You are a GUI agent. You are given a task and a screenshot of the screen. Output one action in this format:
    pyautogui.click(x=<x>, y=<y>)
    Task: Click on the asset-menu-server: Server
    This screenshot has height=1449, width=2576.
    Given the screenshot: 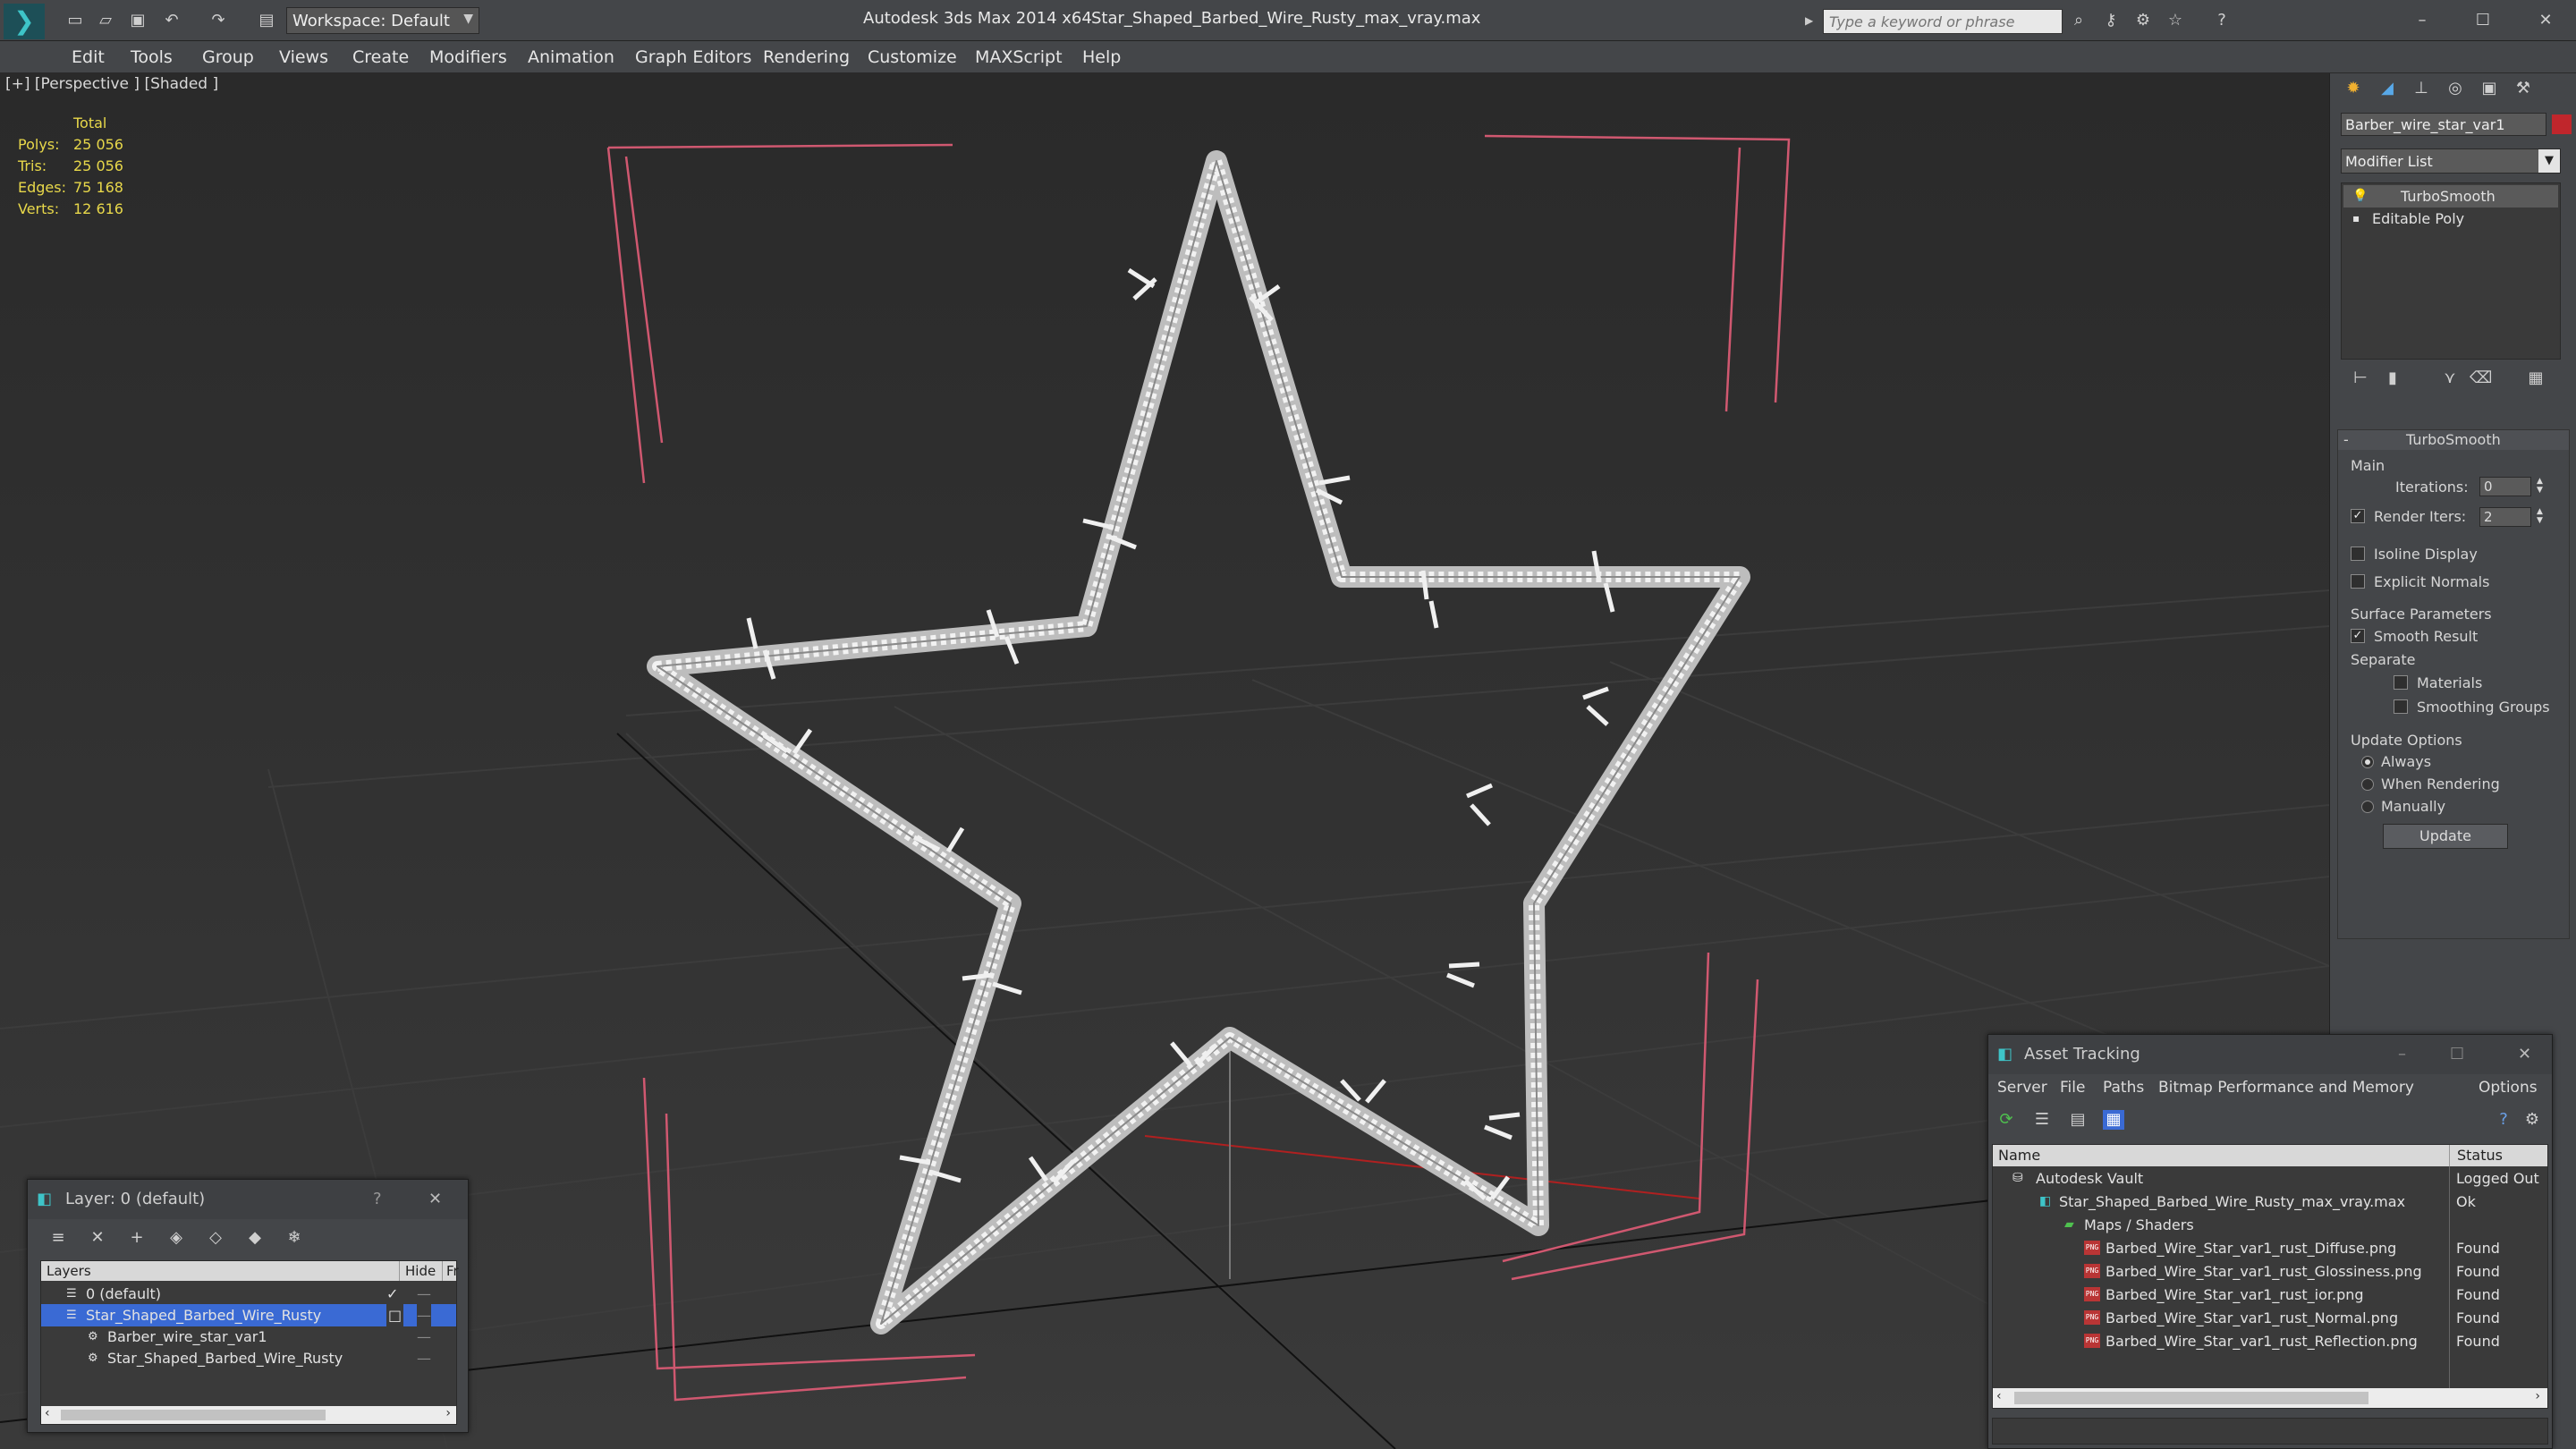 What is the action you would take?
    pyautogui.click(x=2022, y=1087)
    